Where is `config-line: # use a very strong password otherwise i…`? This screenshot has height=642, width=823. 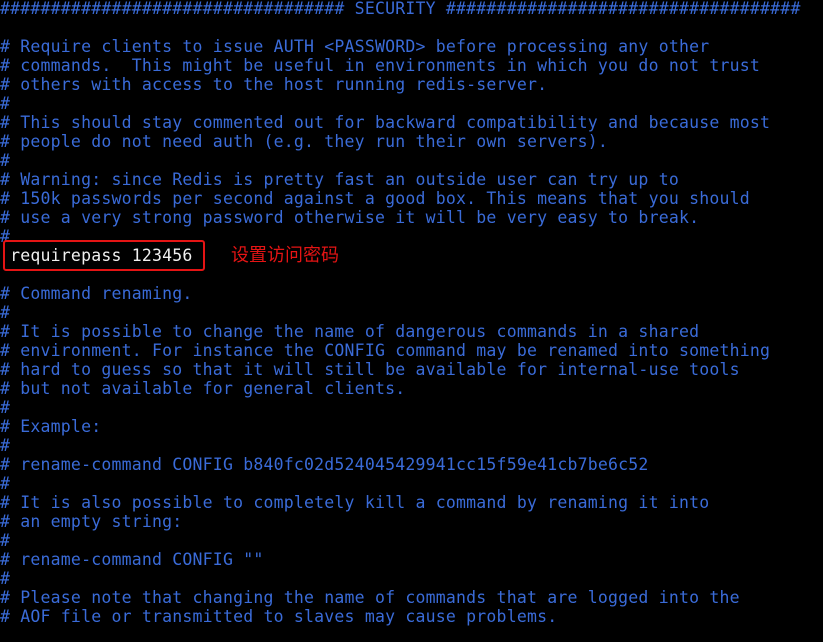
config-line: # use a very strong password otherwise i… is located at coordinates (350, 217).